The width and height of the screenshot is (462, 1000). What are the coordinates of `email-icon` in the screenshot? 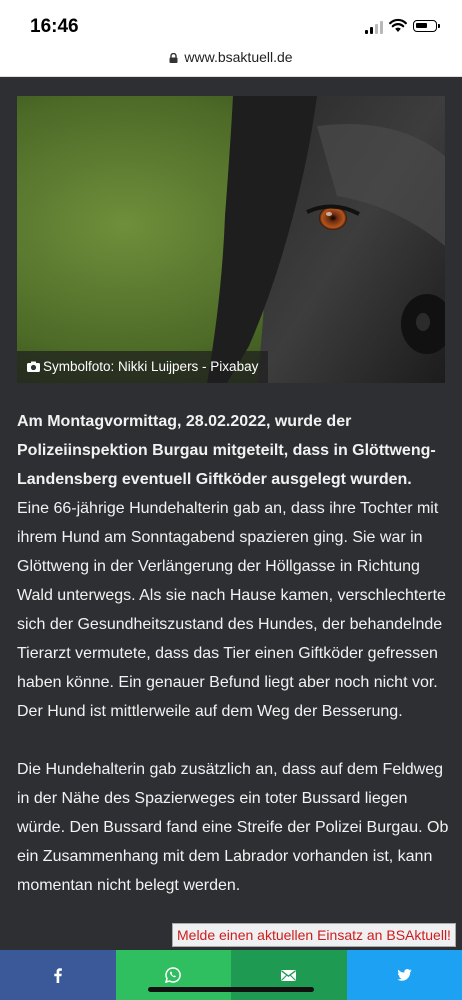 It's located at (289, 975).